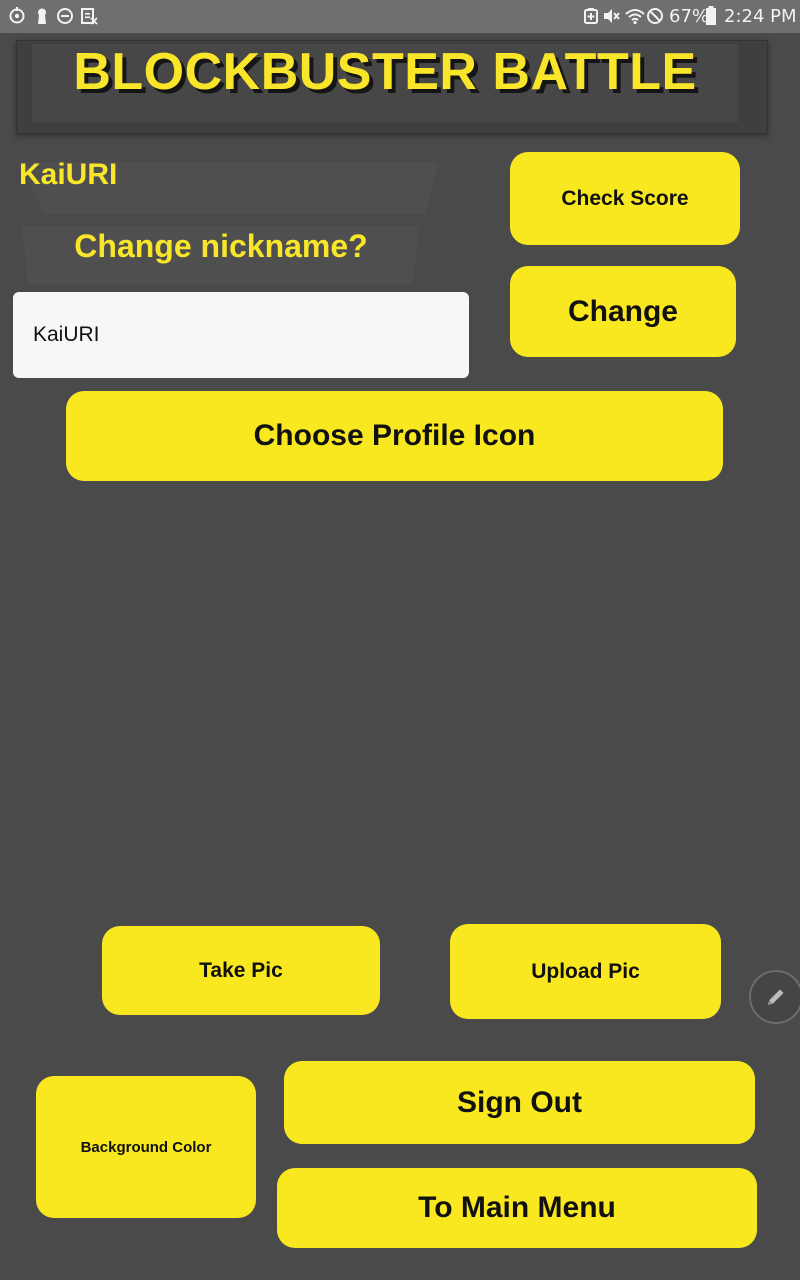  Describe the element at coordinates (241, 335) in the screenshot. I see `nickname-input` at that location.